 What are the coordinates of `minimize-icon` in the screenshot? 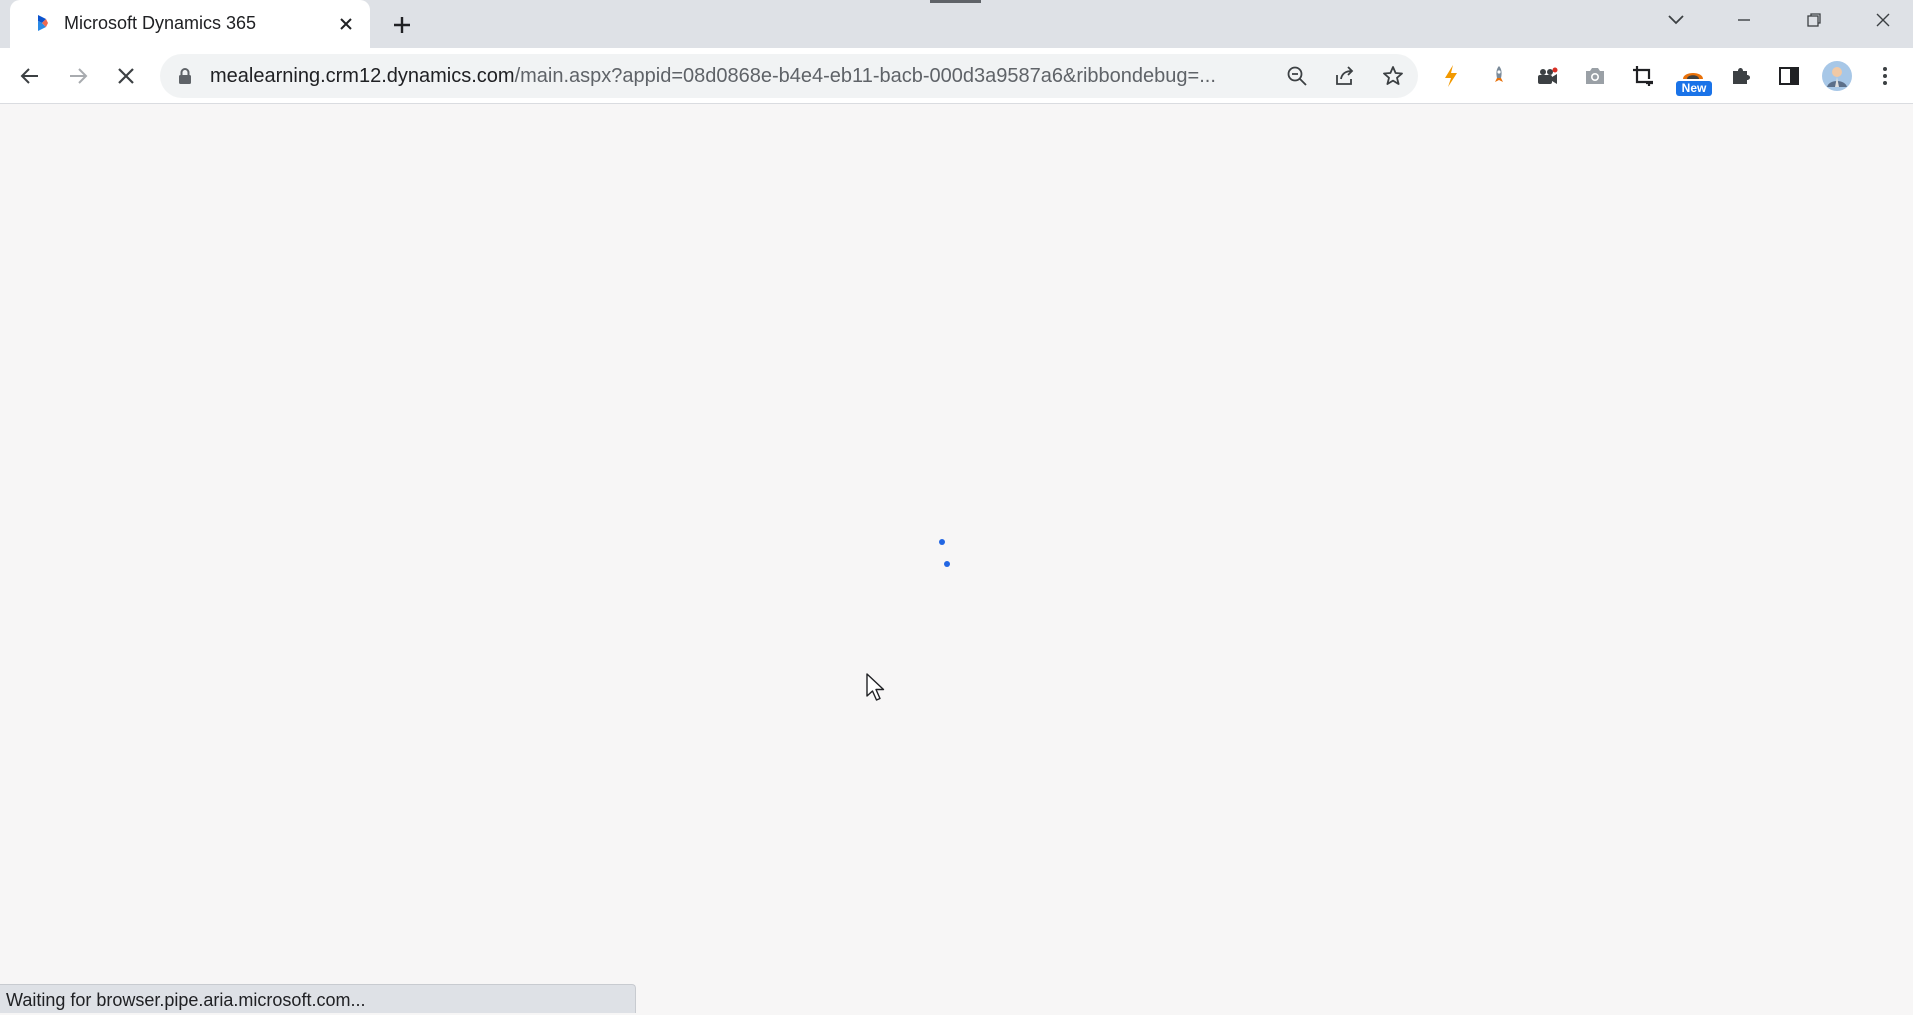 It's located at (1744, 20).